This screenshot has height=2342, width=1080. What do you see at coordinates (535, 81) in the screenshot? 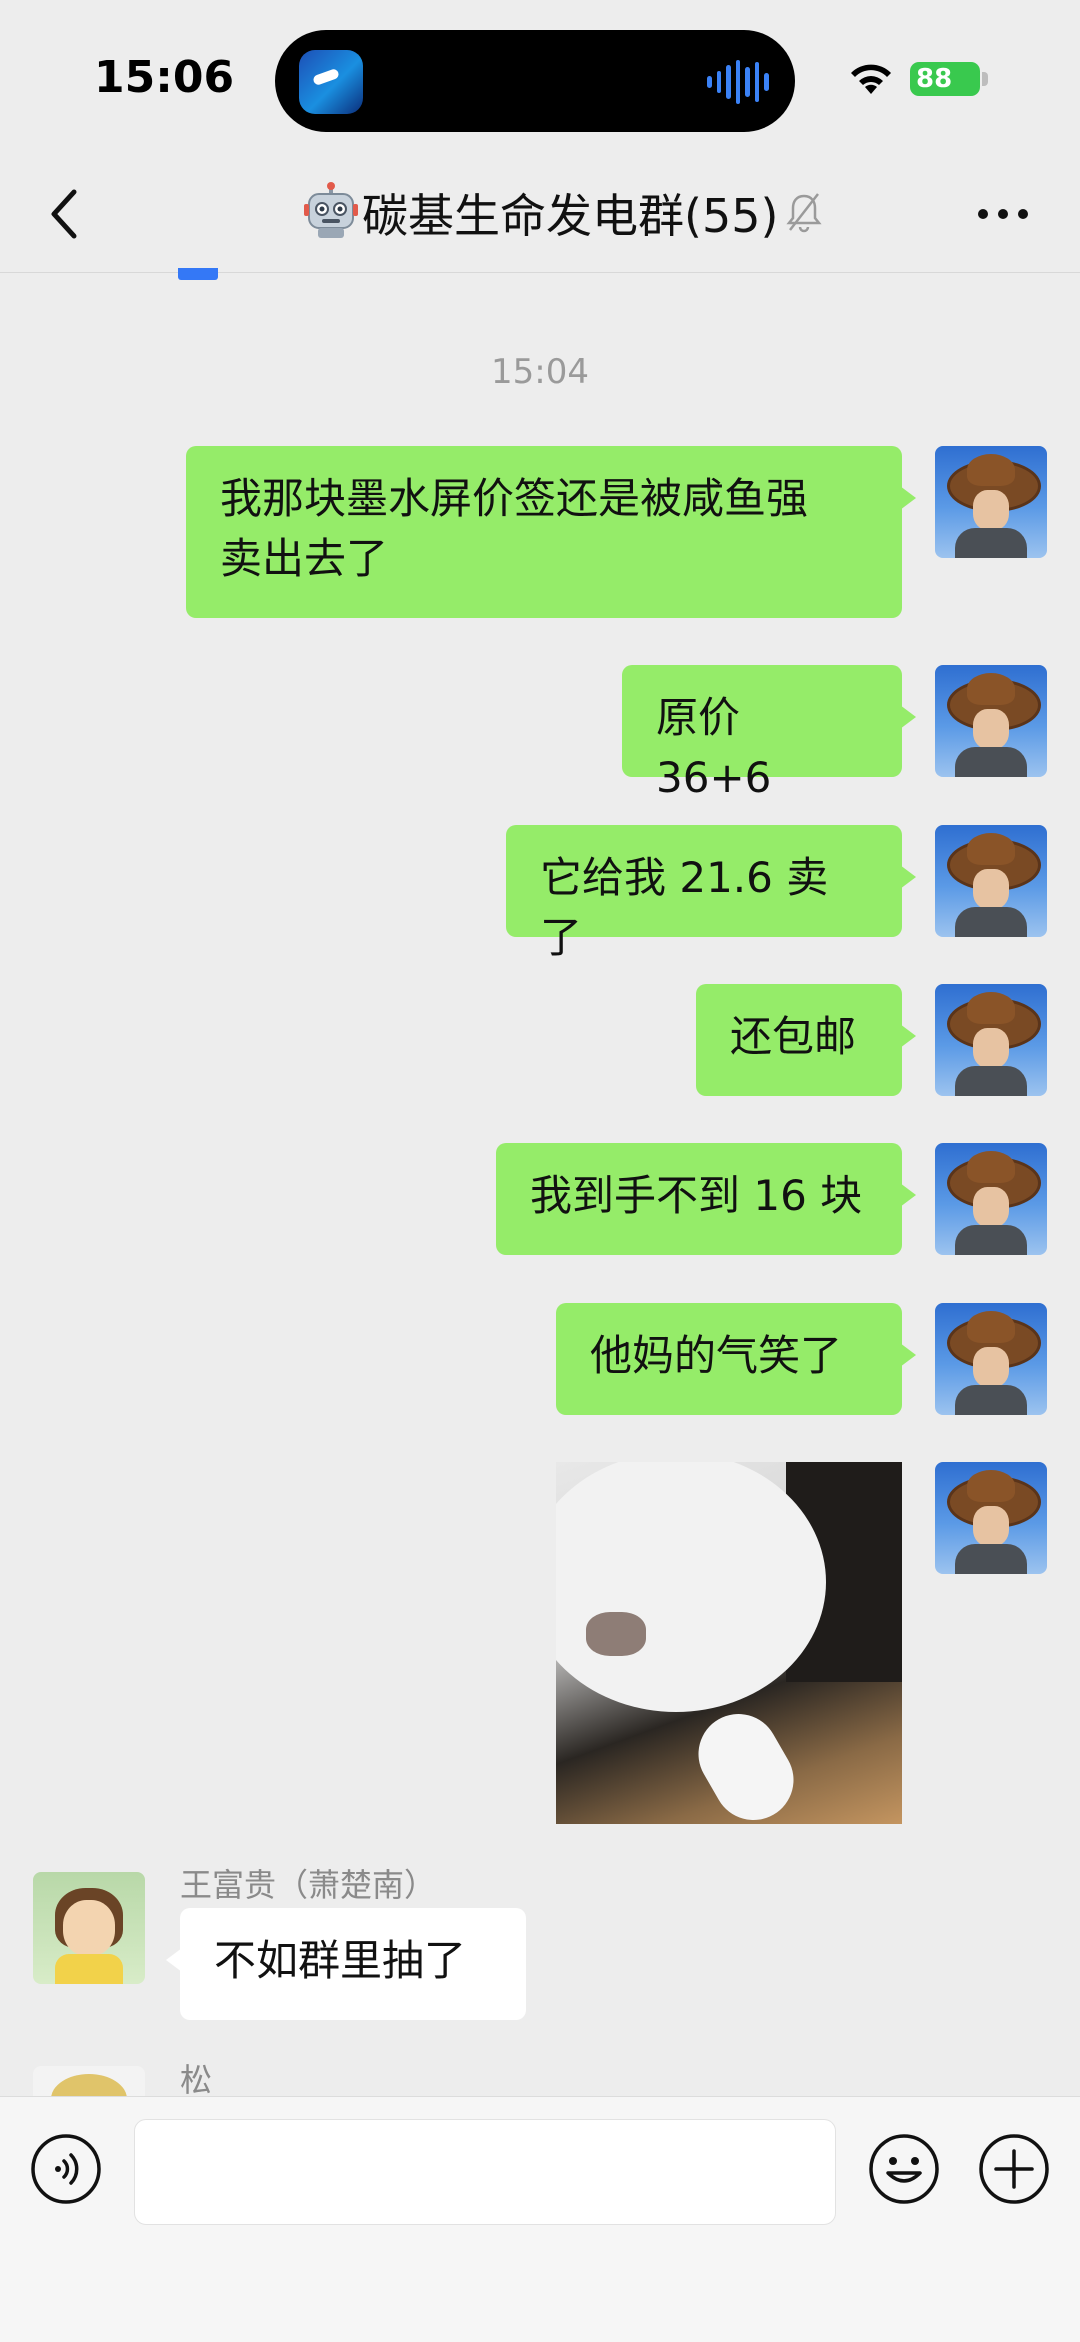
I see `dynamic-island` at bounding box center [535, 81].